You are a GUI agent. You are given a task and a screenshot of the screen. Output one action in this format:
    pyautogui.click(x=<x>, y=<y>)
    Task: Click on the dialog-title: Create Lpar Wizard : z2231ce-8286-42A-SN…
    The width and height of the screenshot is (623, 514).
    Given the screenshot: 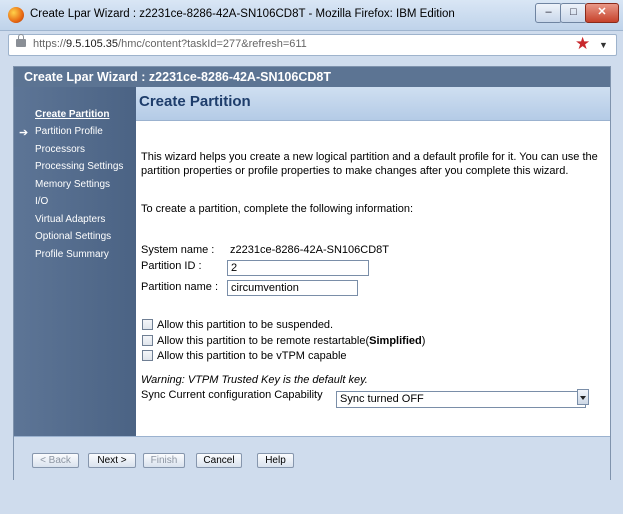 What is the action you would take?
    pyautogui.click(x=312, y=77)
    